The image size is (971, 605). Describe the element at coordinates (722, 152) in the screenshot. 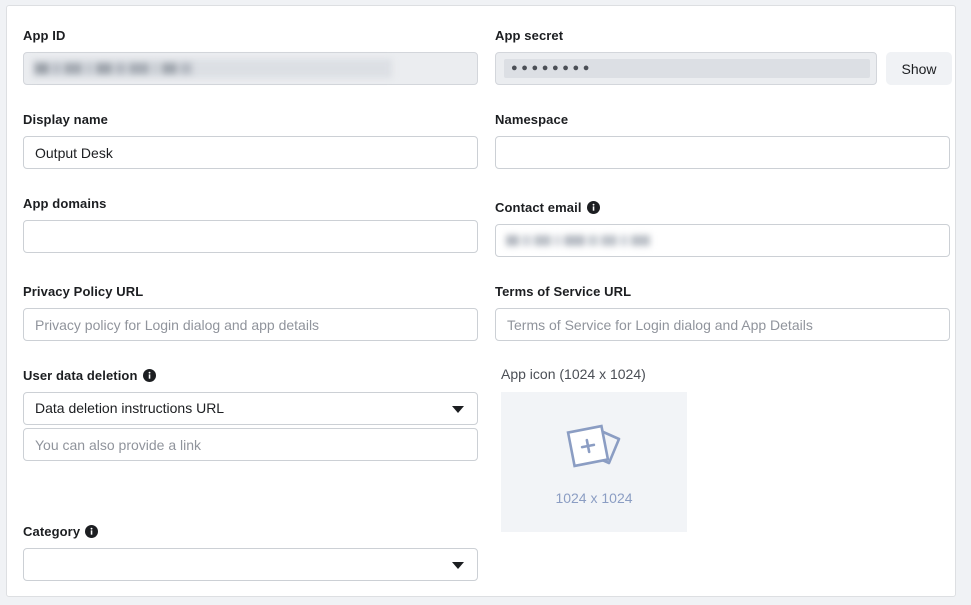

I see `namespace-input` at that location.